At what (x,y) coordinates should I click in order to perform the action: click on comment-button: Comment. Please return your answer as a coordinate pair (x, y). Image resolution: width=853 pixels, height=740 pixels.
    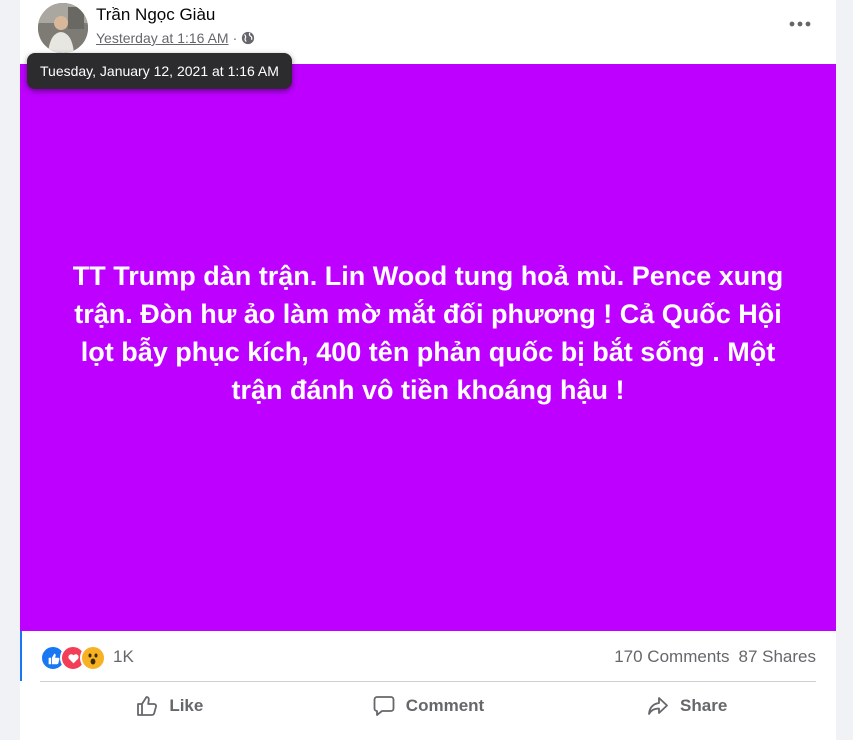
    Looking at the image, I should click on (428, 706).